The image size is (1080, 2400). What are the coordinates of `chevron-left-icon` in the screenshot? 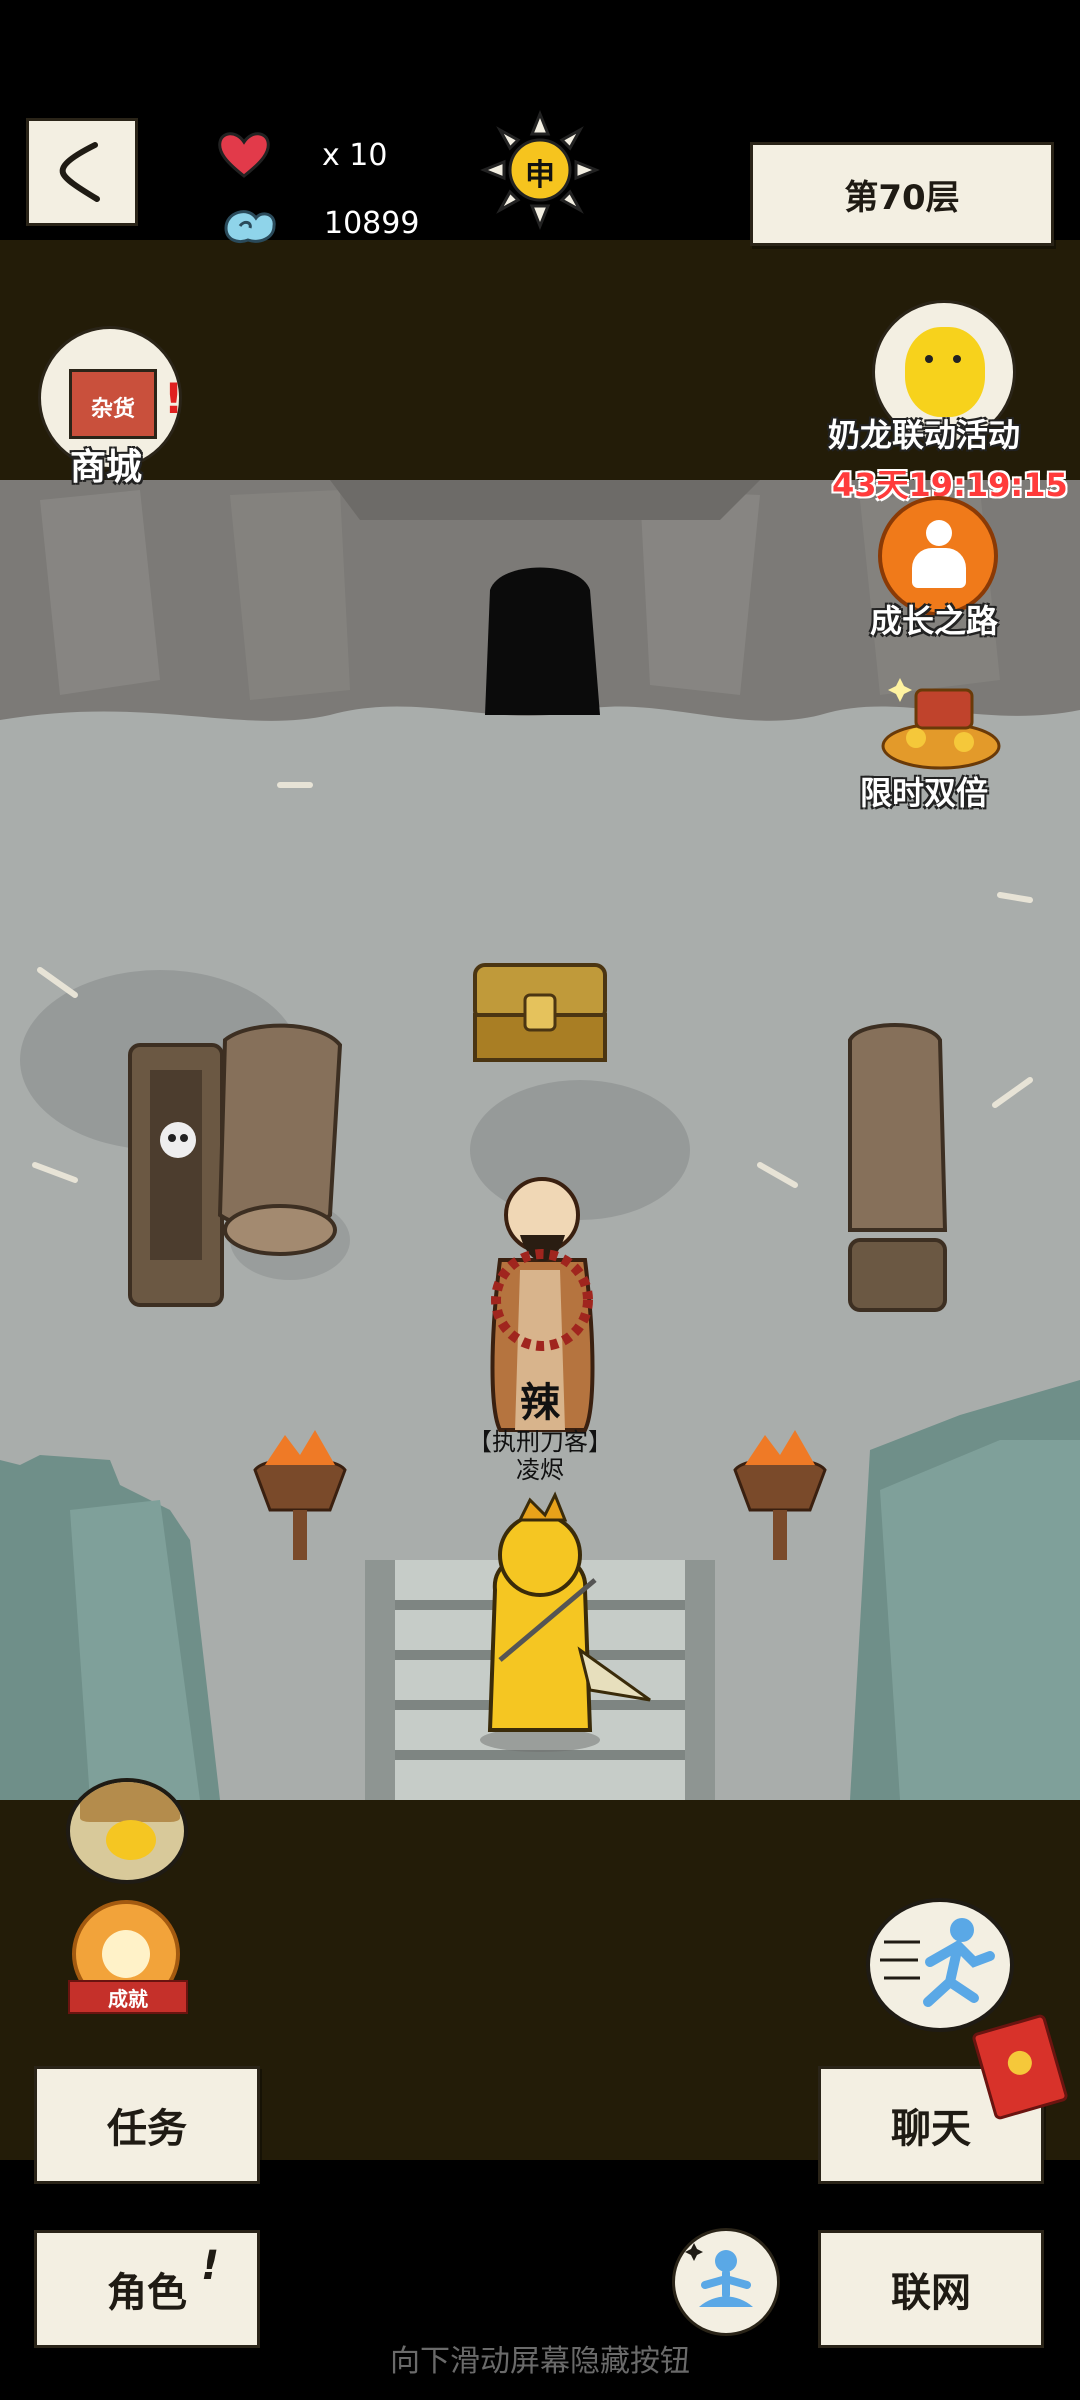 It's located at (79, 172).